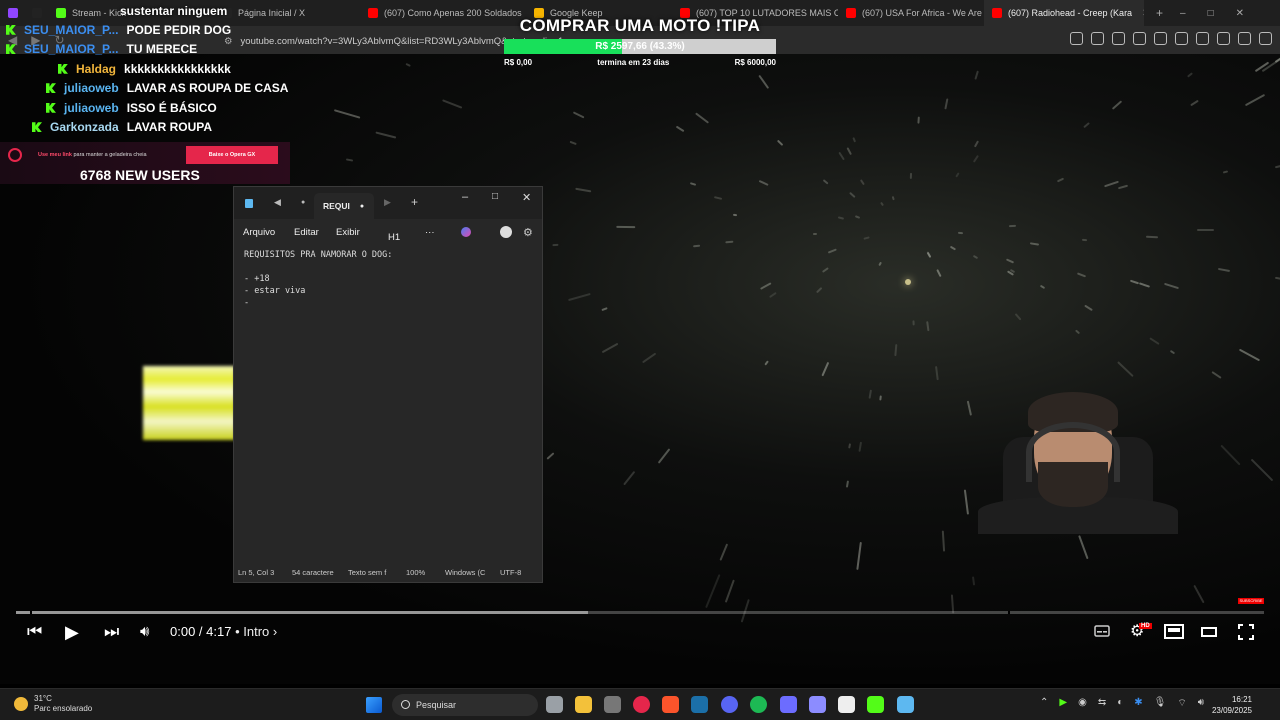  What do you see at coordinates (1265, 38) in the screenshot?
I see `menu-icon` at bounding box center [1265, 38].